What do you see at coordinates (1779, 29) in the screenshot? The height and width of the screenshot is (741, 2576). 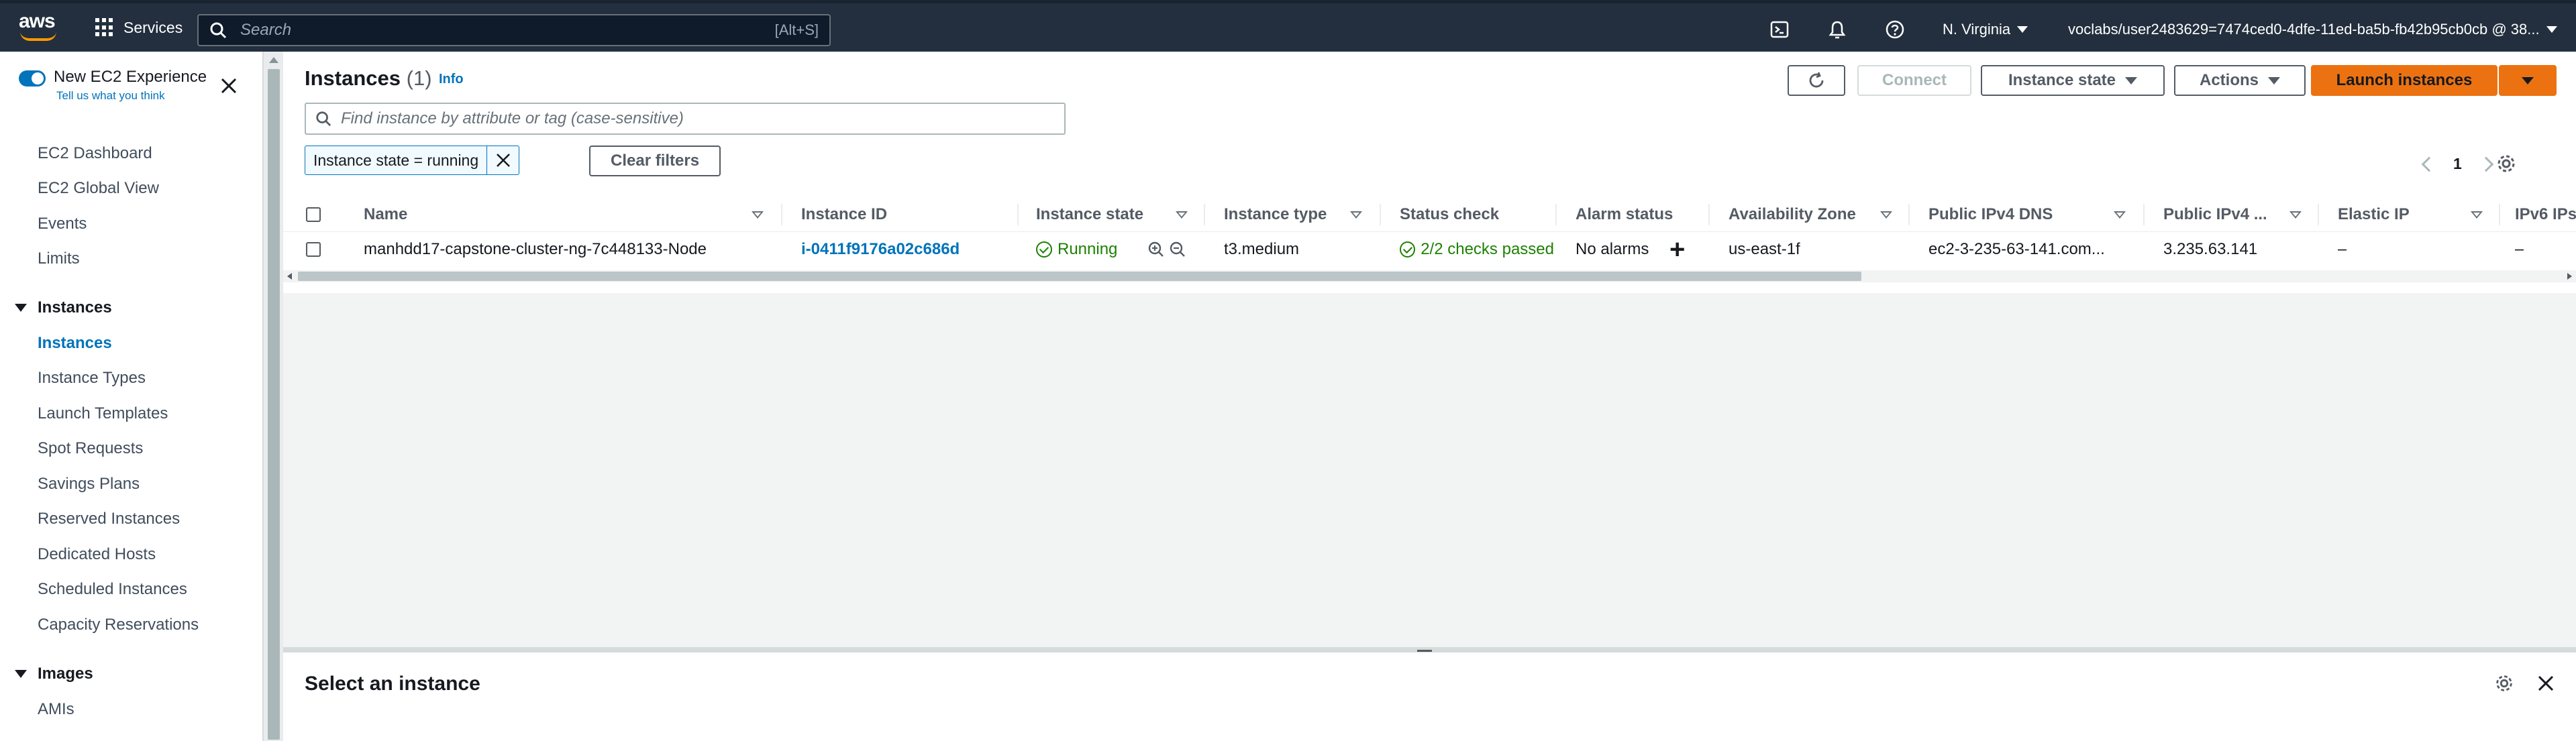 I see `cloudshell-icon` at bounding box center [1779, 29].